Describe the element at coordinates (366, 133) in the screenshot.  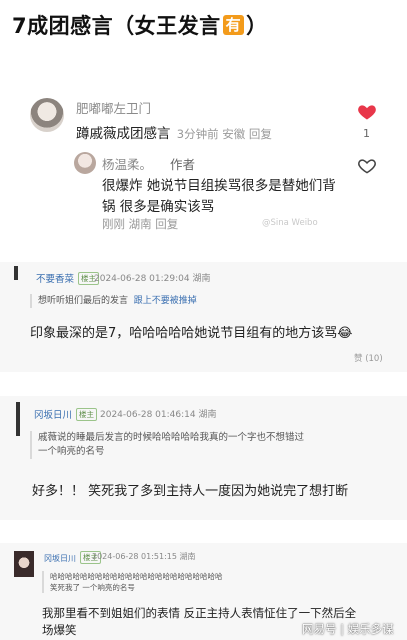
I see `like-count: 1` at that location.